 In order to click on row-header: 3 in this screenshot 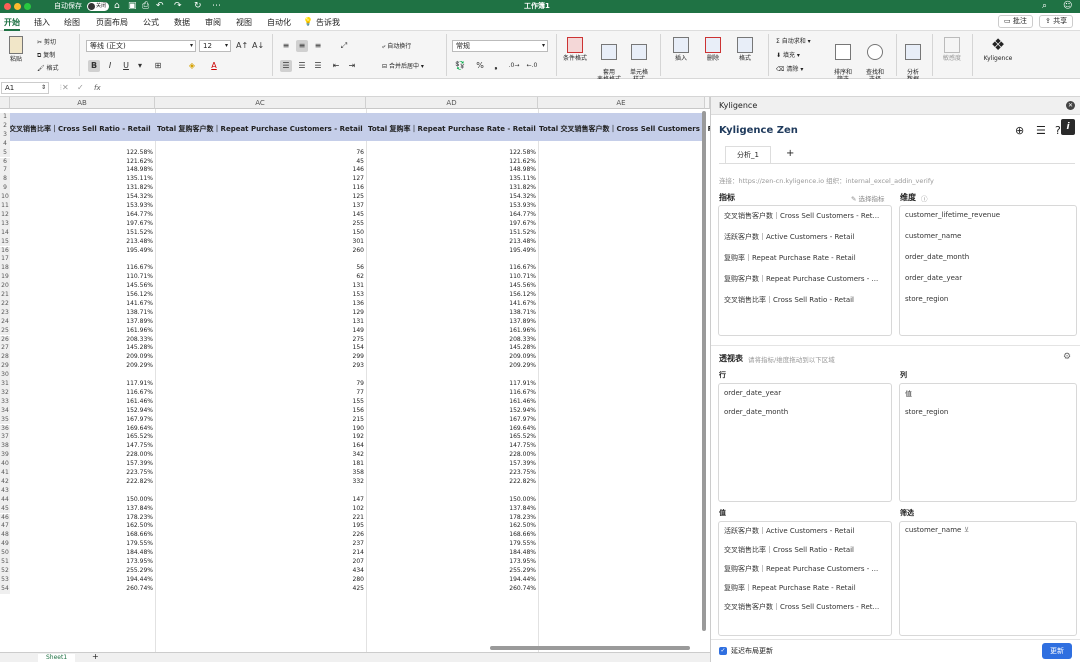, I will do `click(5, 135)`.